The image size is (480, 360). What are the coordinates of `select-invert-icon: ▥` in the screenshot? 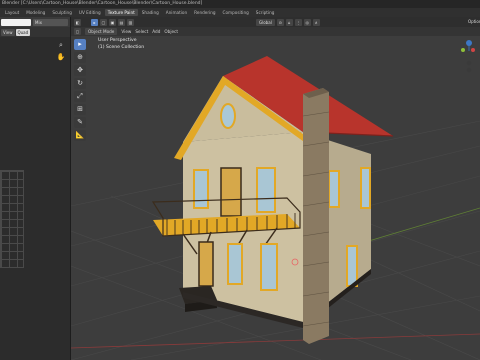 It's located at (130, 22).